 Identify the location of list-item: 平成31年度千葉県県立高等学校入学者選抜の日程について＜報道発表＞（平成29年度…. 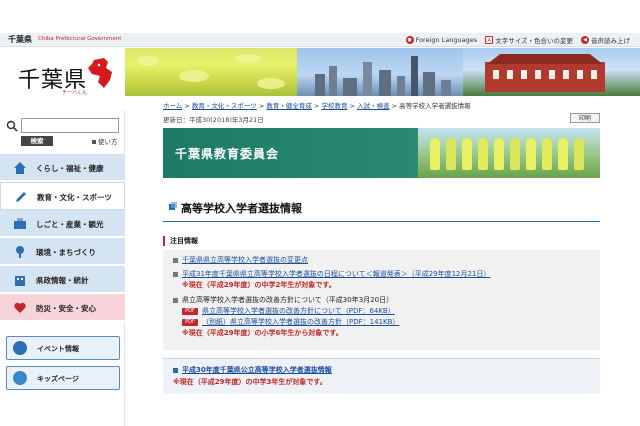
(331, 274).